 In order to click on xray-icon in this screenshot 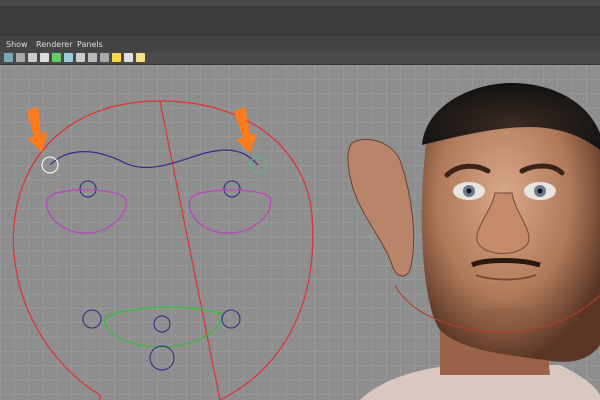, I will do `click(92, 57)`.